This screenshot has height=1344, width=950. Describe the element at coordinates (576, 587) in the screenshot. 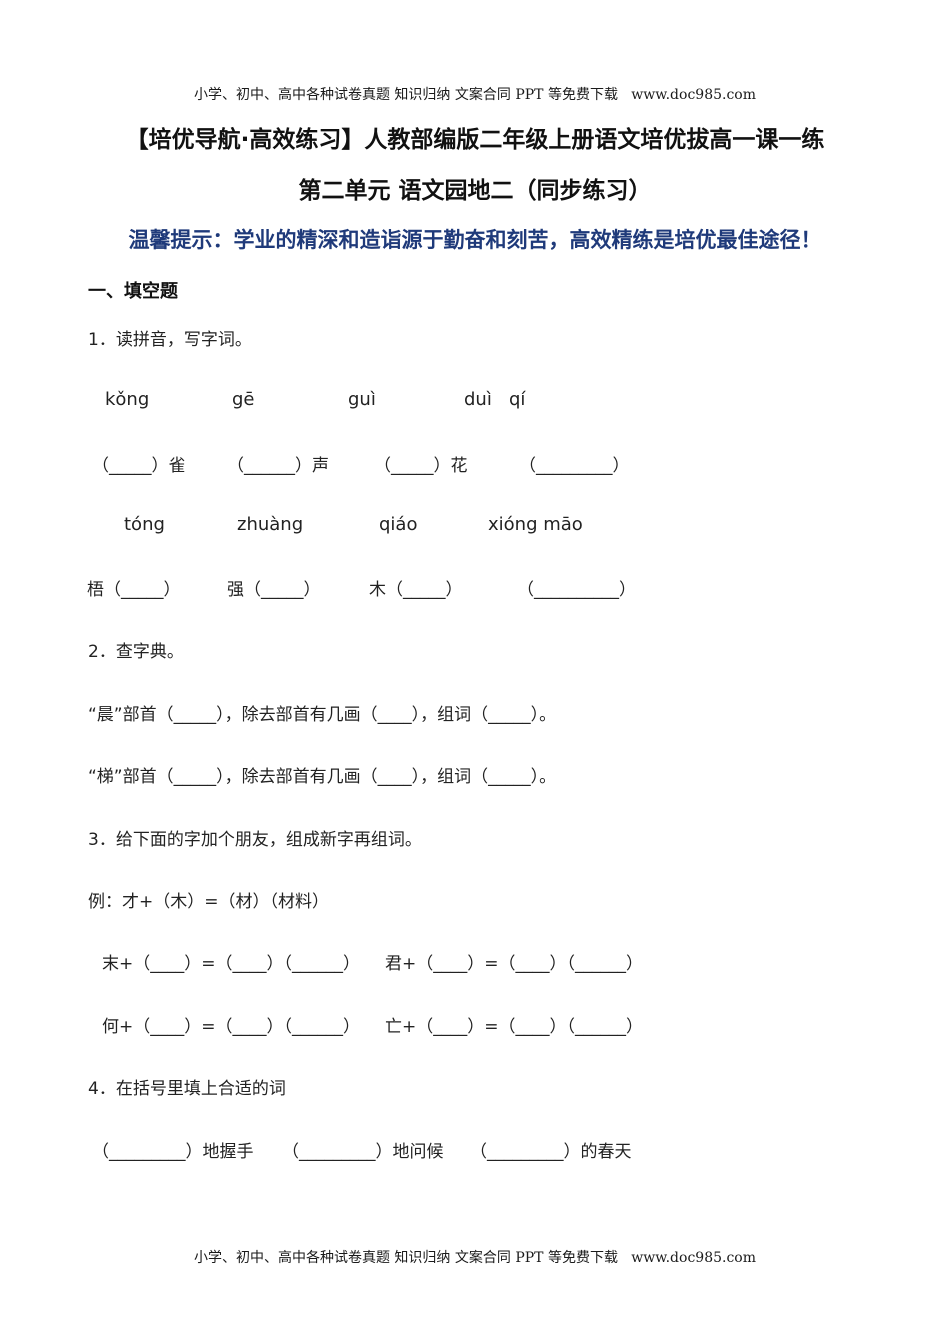

I see `answer-blank: （__________）` at that location.